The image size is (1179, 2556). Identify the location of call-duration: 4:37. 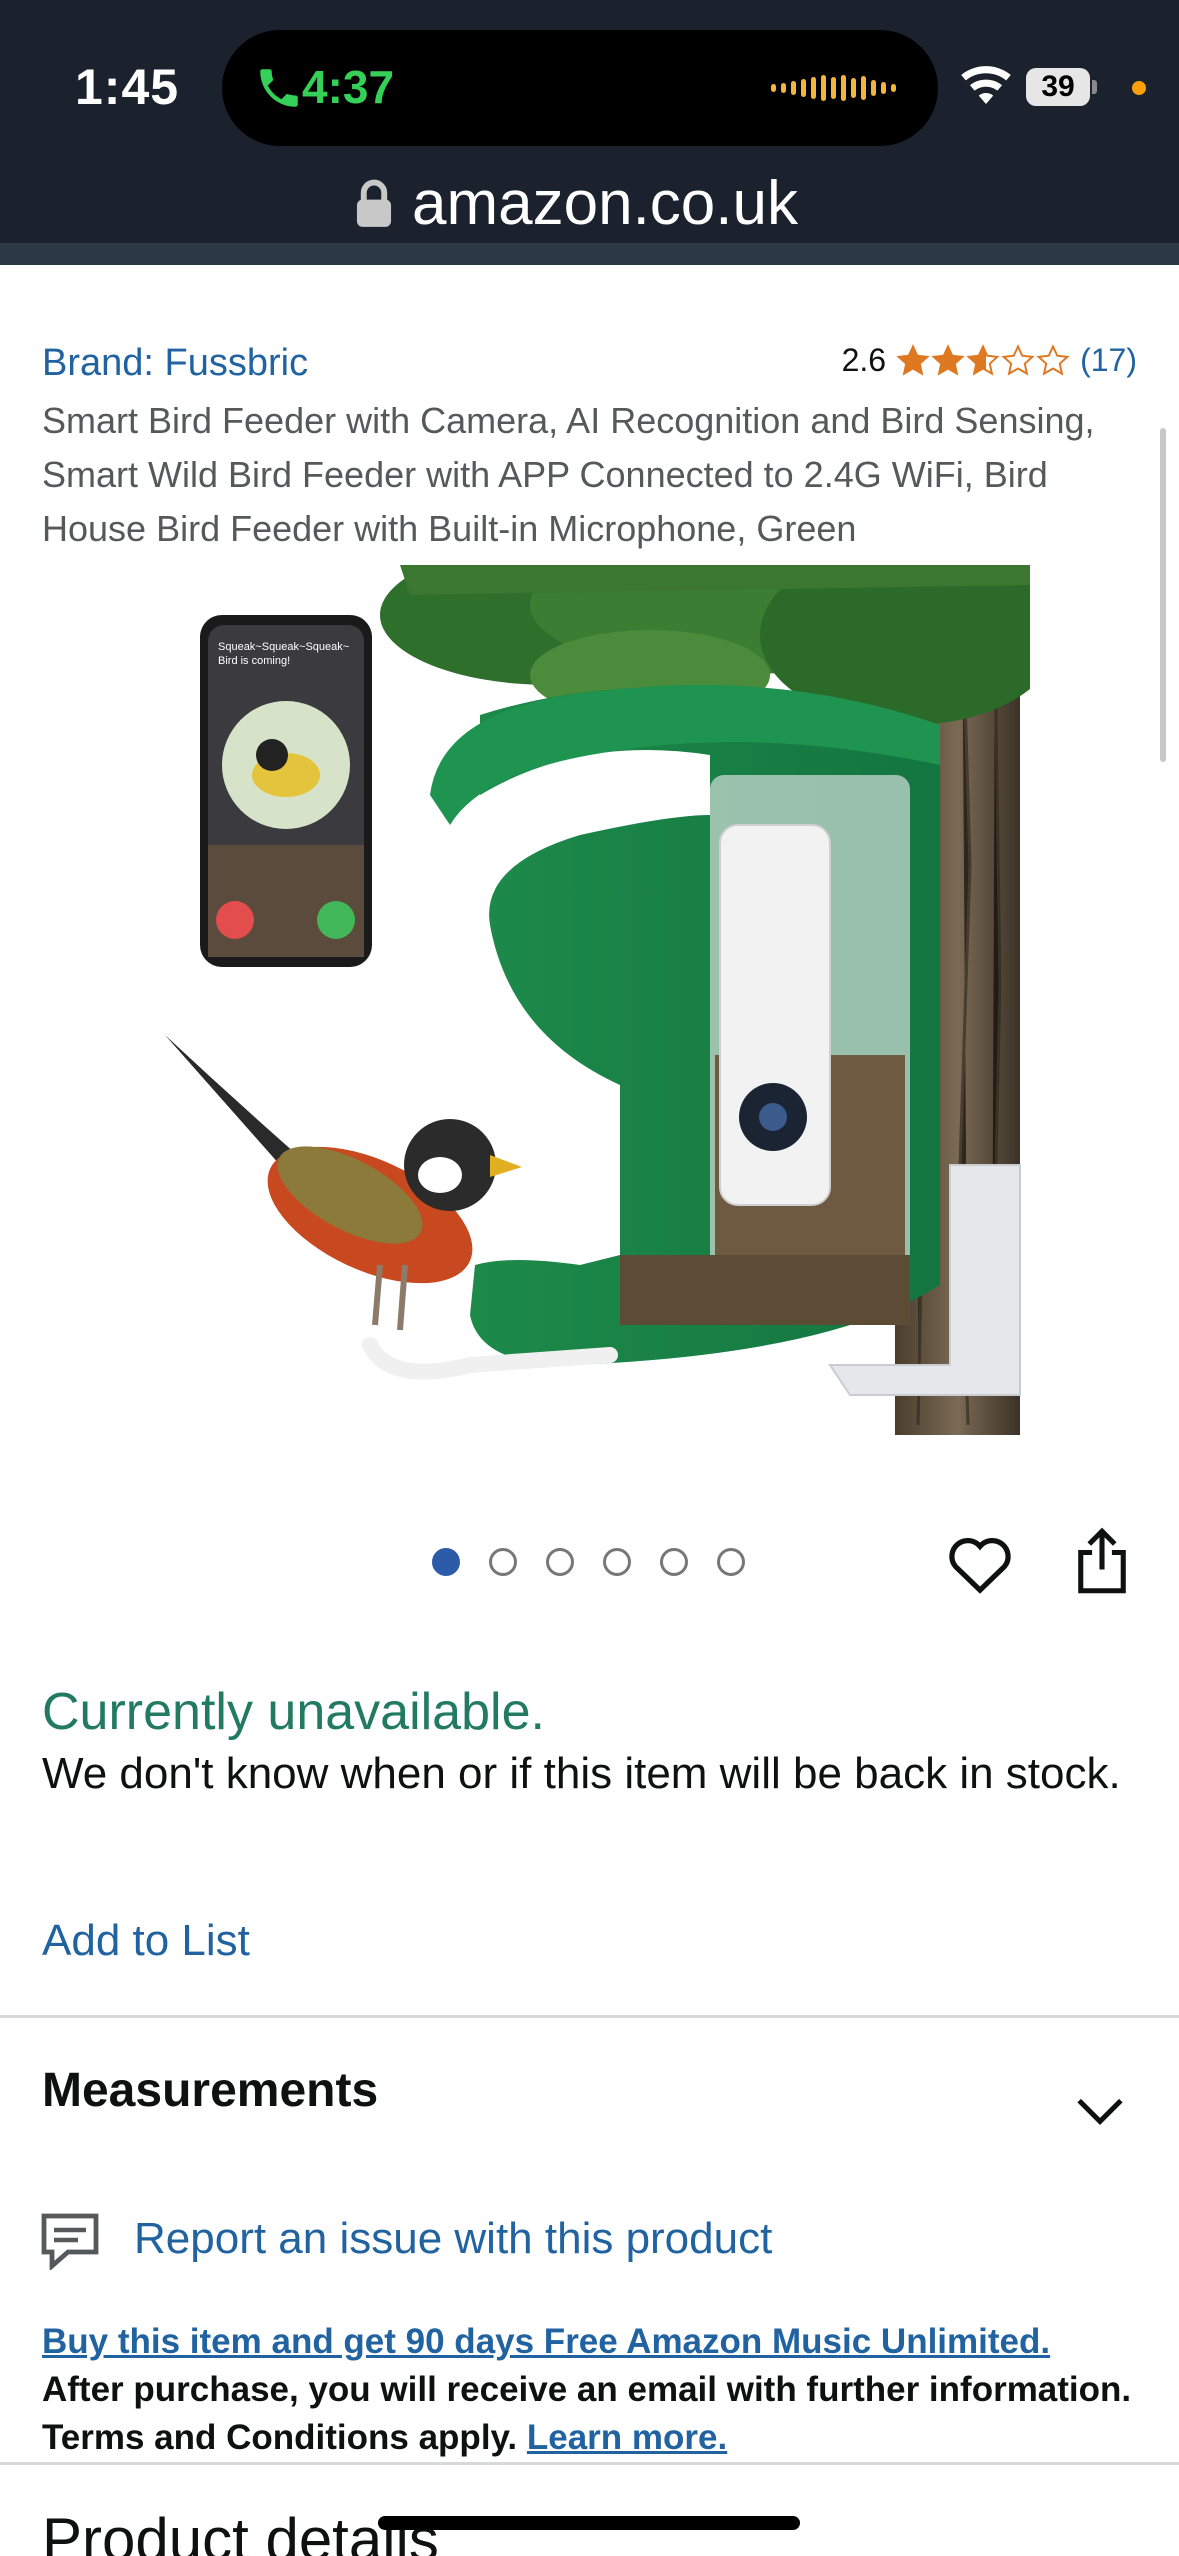
(348, 87).